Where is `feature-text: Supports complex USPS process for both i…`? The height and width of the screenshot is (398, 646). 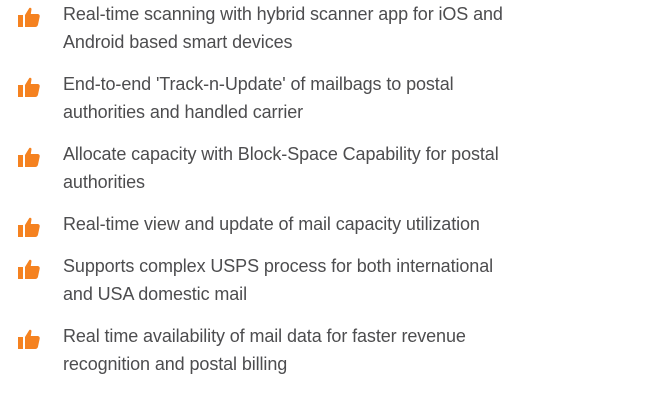
feature-text: Supports complex USPS process for both i… is located at coordinates (278, 280).